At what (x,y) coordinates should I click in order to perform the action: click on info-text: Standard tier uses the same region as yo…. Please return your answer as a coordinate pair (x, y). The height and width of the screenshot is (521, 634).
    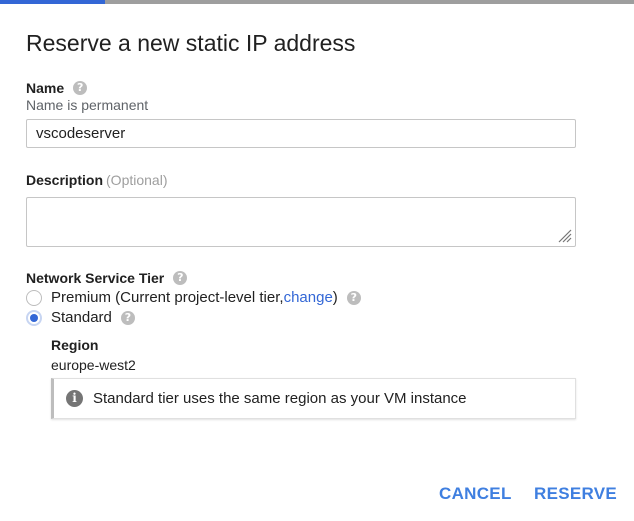
    Looking at the image, I should click on (280, 398).